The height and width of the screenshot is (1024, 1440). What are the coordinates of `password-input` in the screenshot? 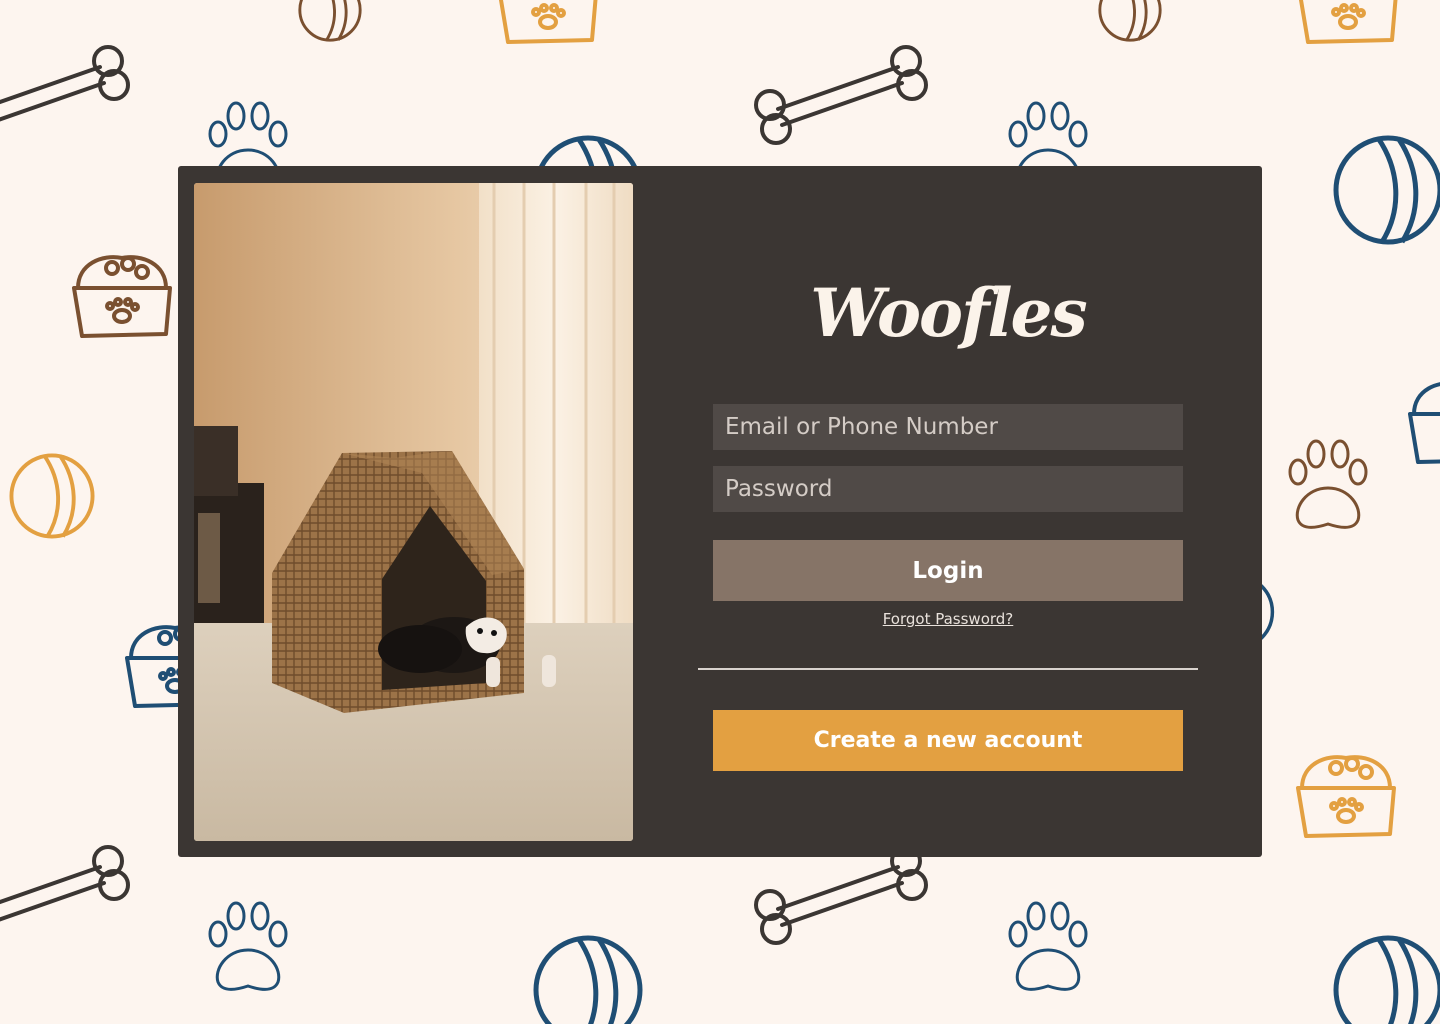 It's located at (948, 489).